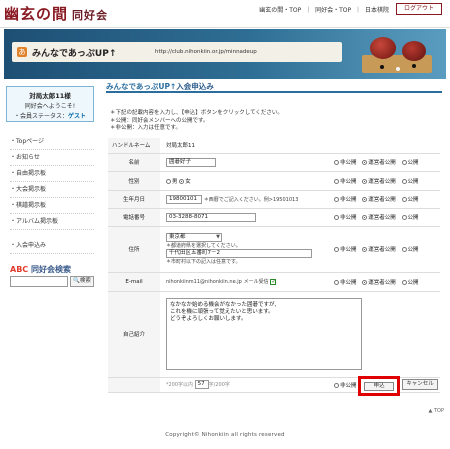  Describe the element at coordinates (196, 113) in the screenshot. I see `note-line: ＊下記の記載内容を入力し、【申込】ボタンをクリックしてください。` at that location.